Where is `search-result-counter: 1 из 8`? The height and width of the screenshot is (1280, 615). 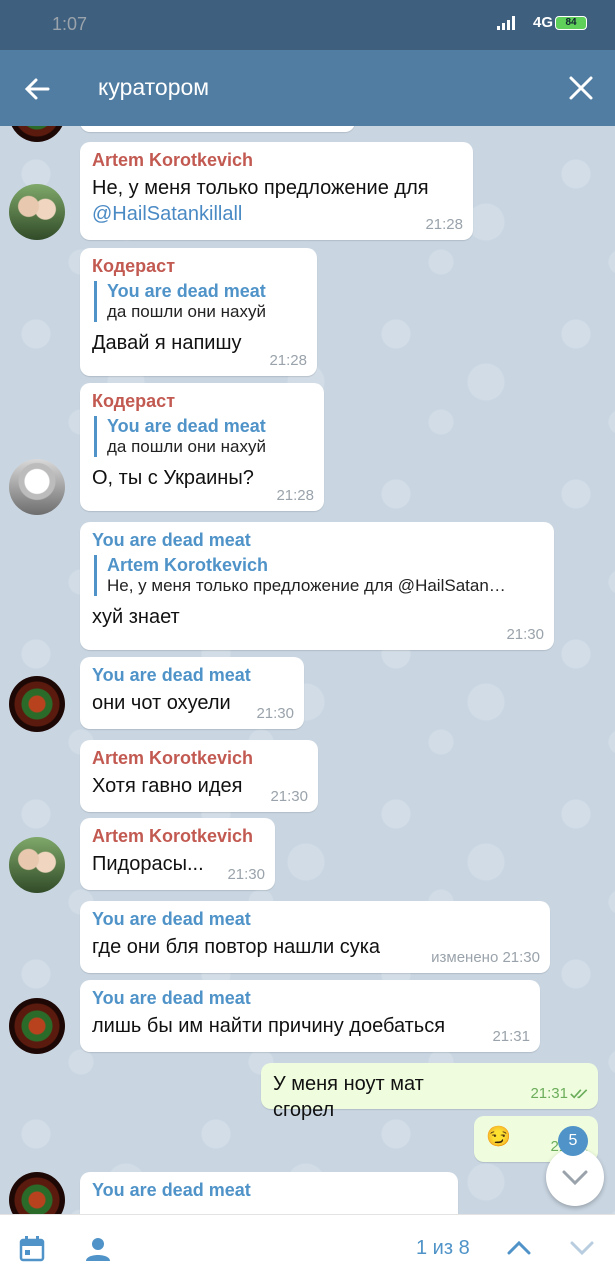
search-result-counter: 1 из 8 is located at coordinates (443, 1248).